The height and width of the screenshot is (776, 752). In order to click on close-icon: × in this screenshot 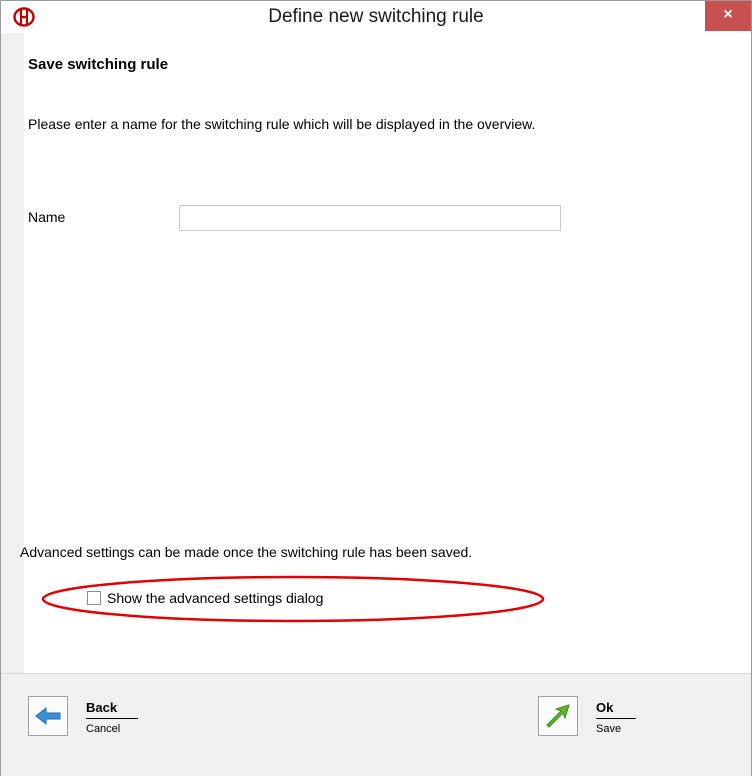, I will do `click(728, 14)`.